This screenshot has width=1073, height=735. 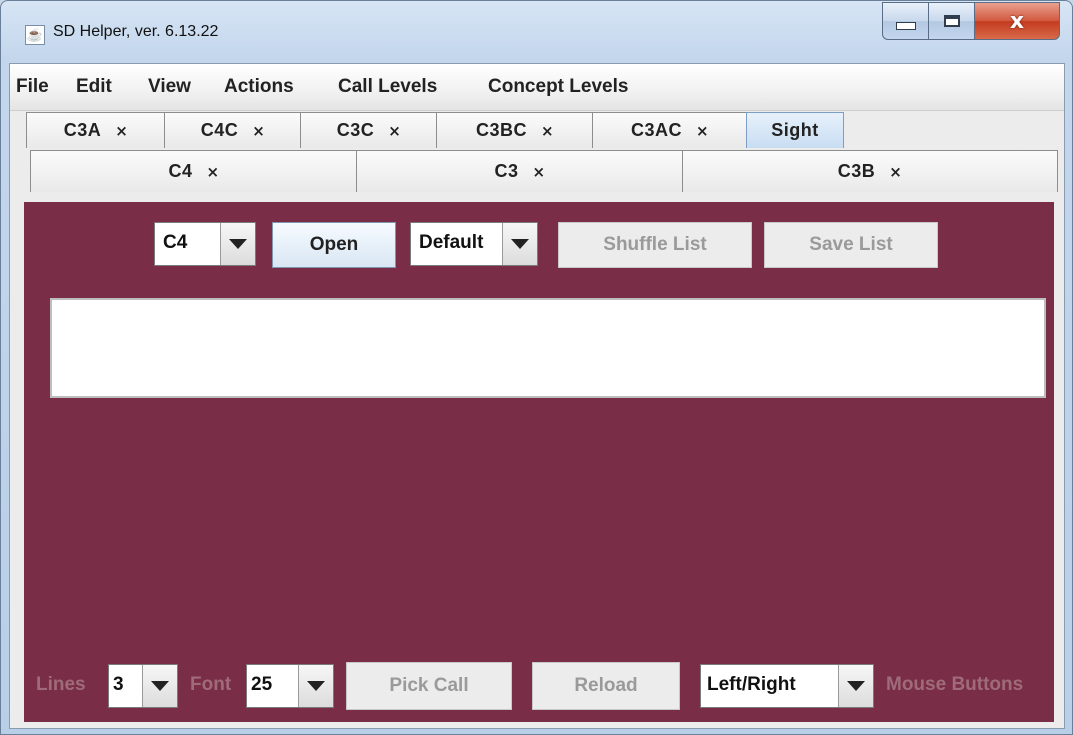 I want to click on order-select: Default, so click(x=474, y=244).